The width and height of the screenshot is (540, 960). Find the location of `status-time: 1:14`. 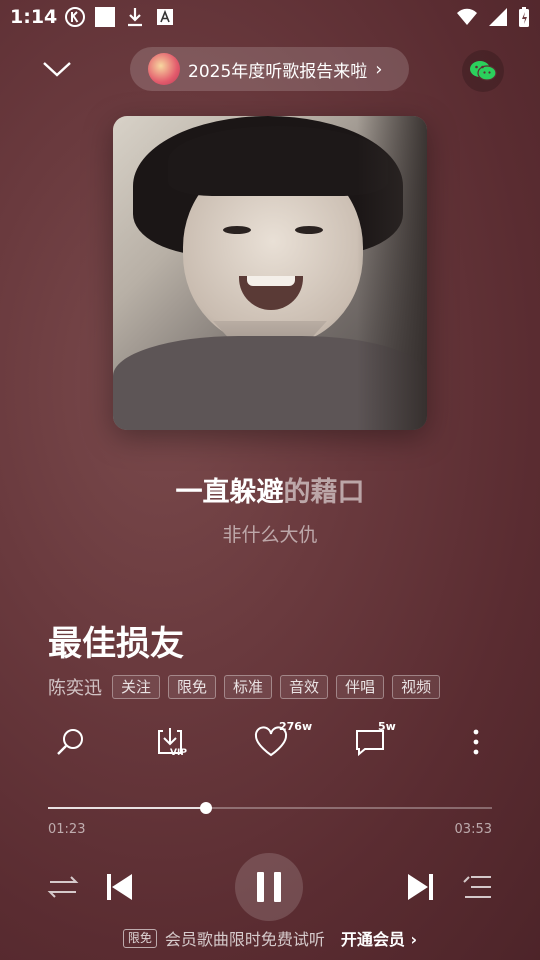

status-time: 1:14 is located at coordinates (34, 17).